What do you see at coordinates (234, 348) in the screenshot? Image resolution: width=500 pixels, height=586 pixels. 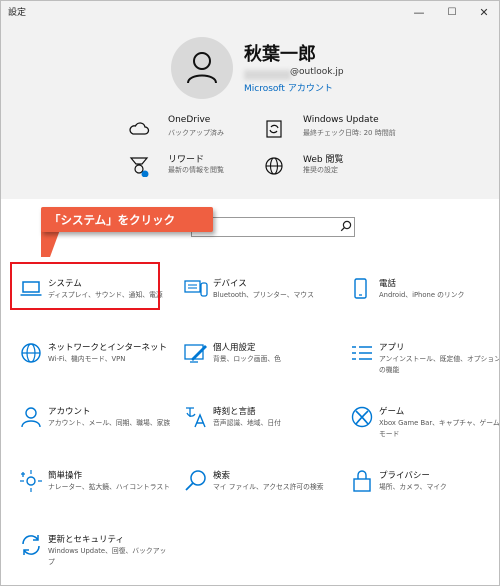 I see `tile-title: 個人用設定` at bounding box center [234, 348].